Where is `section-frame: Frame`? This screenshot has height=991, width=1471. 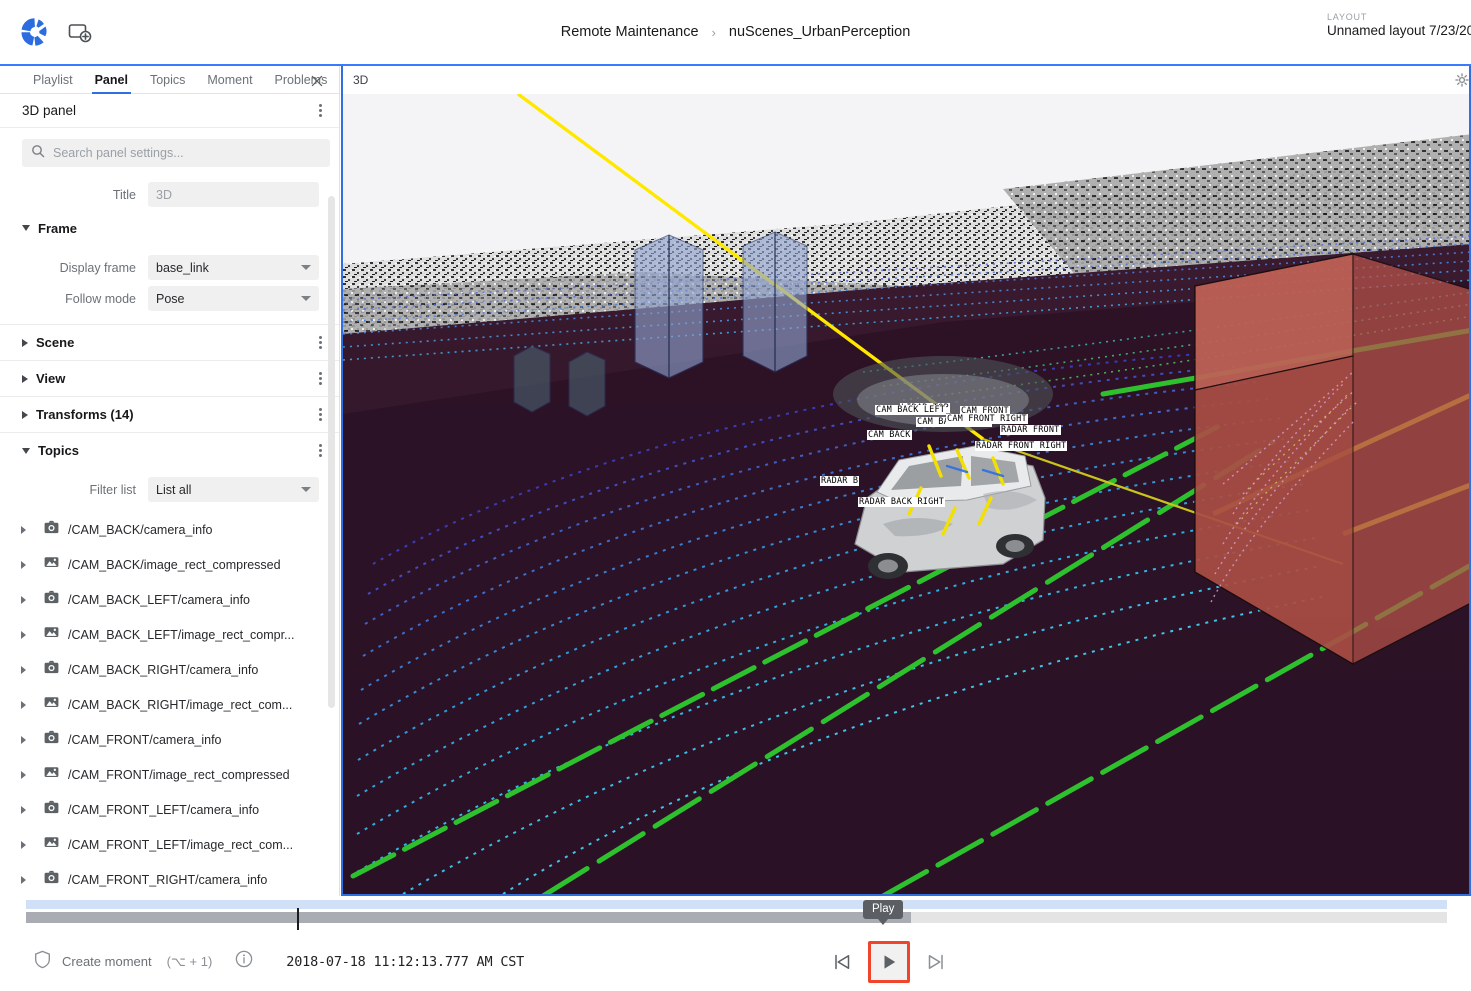 section-frame: Frame is located at coordinates (169, 228).